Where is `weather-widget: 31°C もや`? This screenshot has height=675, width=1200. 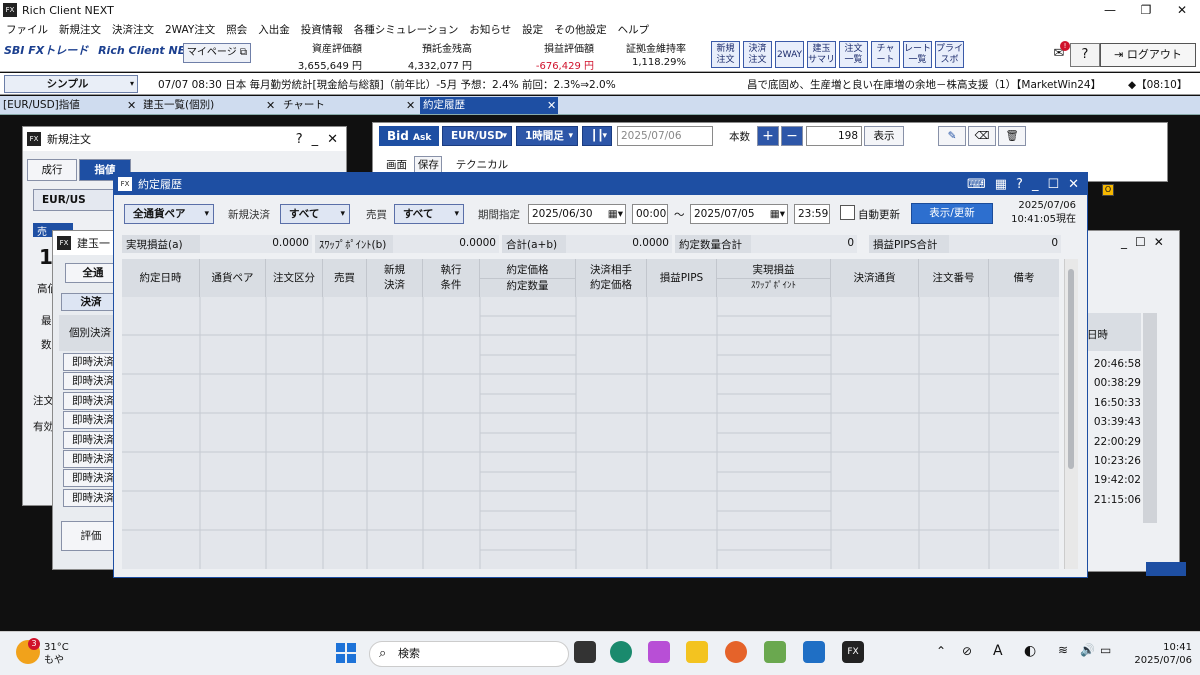
weather-widget: 31°C もや is located at coordinates (56, 654).